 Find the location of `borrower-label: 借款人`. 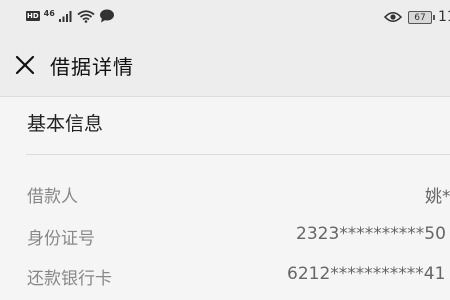

borrower-label: 借款人 is located at coordinates (52, 197).